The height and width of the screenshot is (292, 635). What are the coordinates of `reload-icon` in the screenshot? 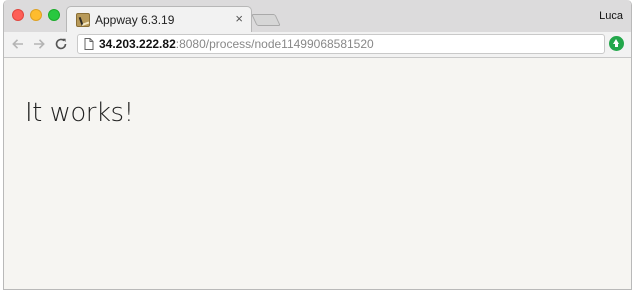 It's located at (61, 44).